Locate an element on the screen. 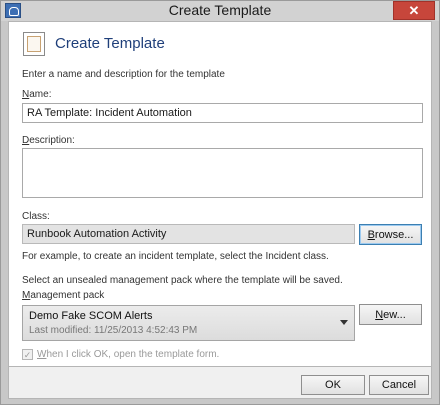 This screenshot has width=440, height=405. description-label-text: escription: is located at coordinates (52, 140).